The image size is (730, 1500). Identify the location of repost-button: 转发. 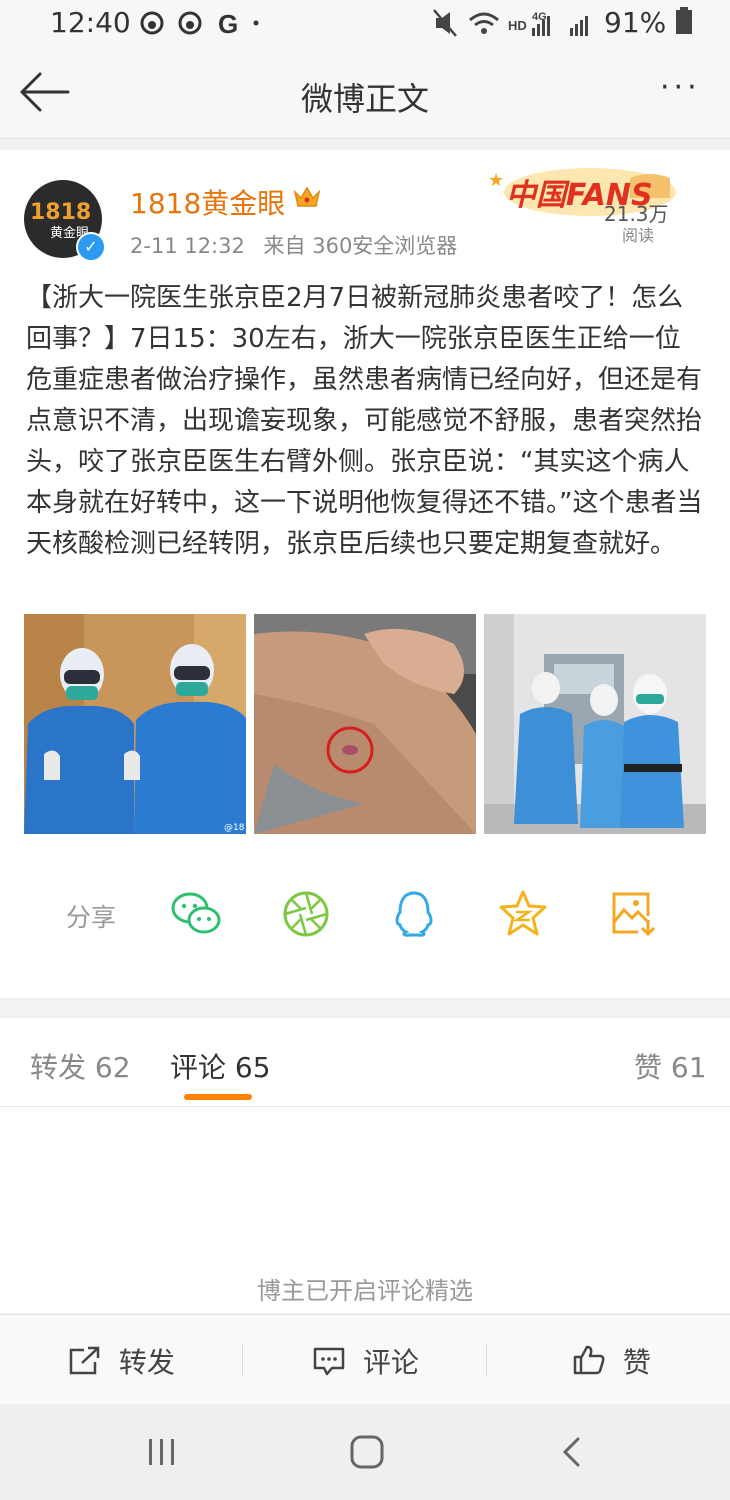
(121, 1361).